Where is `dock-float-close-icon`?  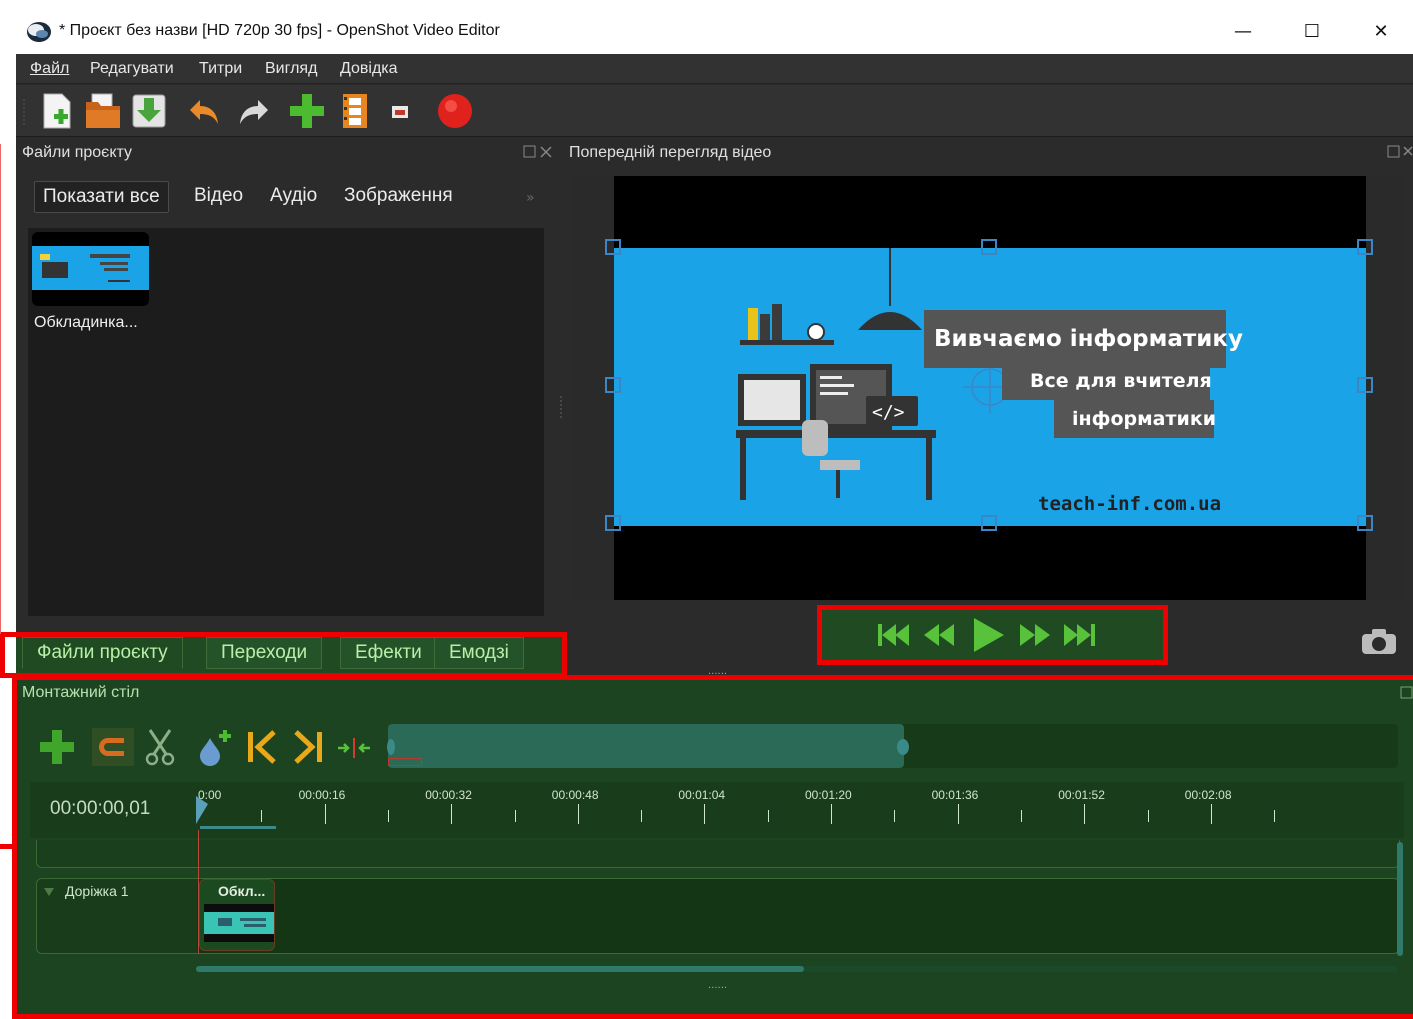 dock-float-close-icon is located at coordinates (538, 152).